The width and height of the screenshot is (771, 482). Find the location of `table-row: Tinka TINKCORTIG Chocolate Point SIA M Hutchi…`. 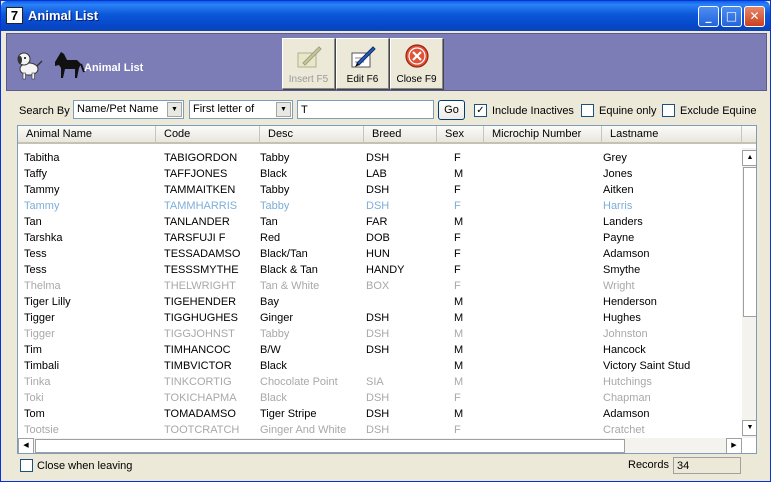

table-row: Tinka TINKCORTIG Chocolate Point SIA M Hutchi… is located at coordinates (380, 382).